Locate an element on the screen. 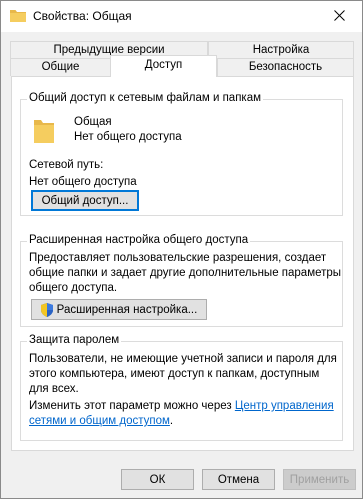 This screenshot has height=499, width=363. password-protection-link-line2: сетями и общим доступом. is located at coordinates (101, 421).